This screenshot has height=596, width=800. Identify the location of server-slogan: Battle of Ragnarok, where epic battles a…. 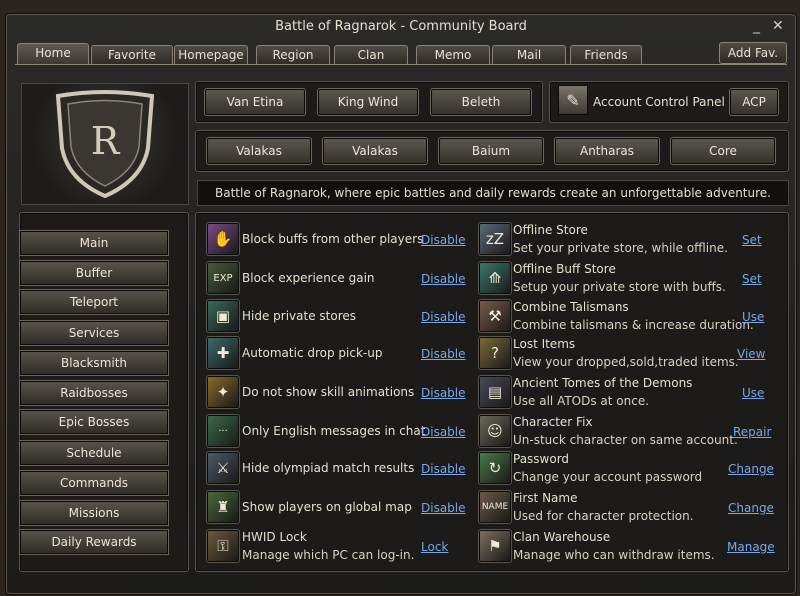
(493, 193).